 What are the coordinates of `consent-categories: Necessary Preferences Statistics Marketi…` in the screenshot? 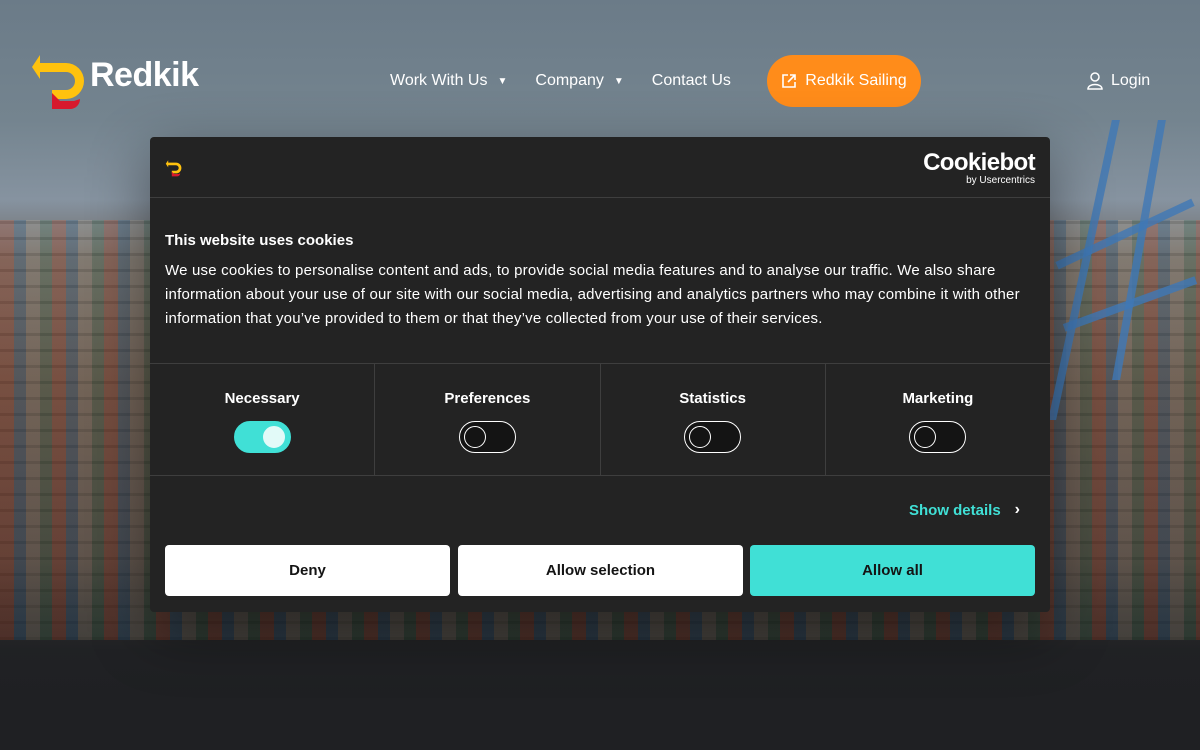 It's located at (600, 419).